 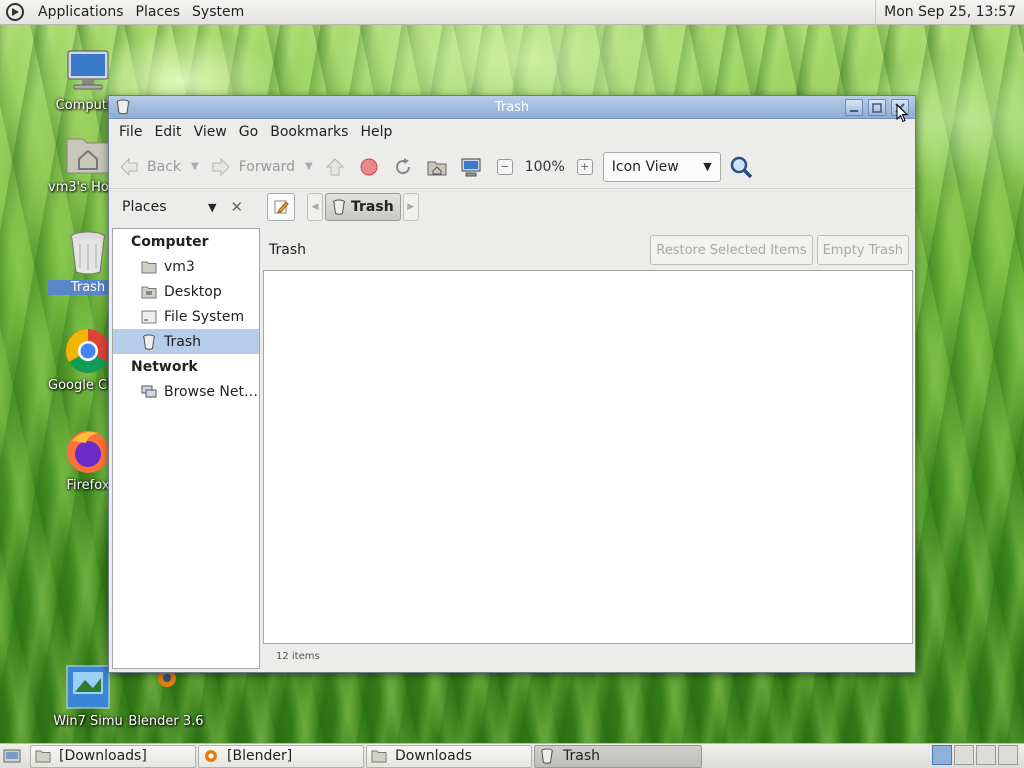 What do you see at coordinates (186, 207) in the screenshot?
I see `sidebar-selector: Places ▼ ✕` at bounding box center [186, 207].